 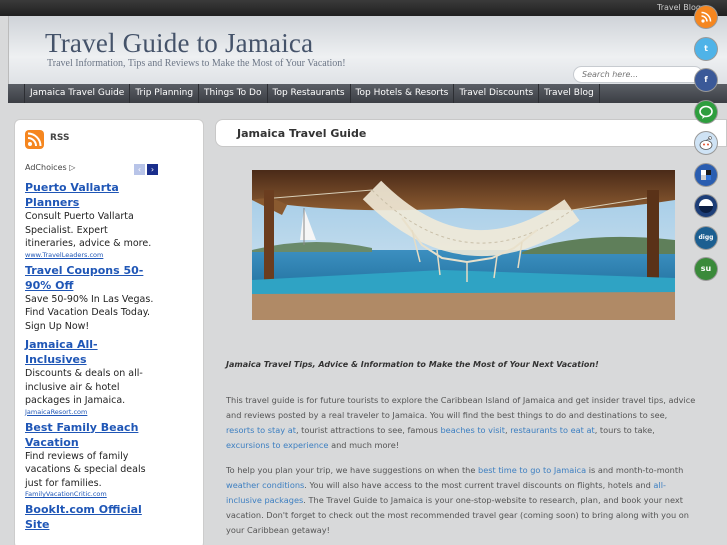 I want to click on stumbleupon-icon: su, so click(x=706, y=269).